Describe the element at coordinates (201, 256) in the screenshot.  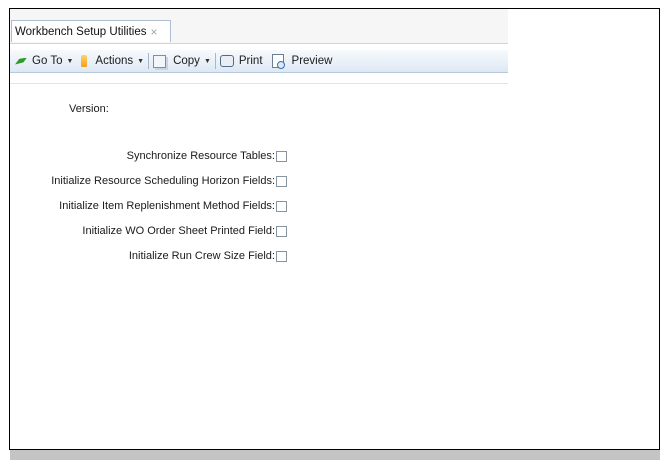
I see `field-label: Initialize Run Crew Size Field:` at that location.